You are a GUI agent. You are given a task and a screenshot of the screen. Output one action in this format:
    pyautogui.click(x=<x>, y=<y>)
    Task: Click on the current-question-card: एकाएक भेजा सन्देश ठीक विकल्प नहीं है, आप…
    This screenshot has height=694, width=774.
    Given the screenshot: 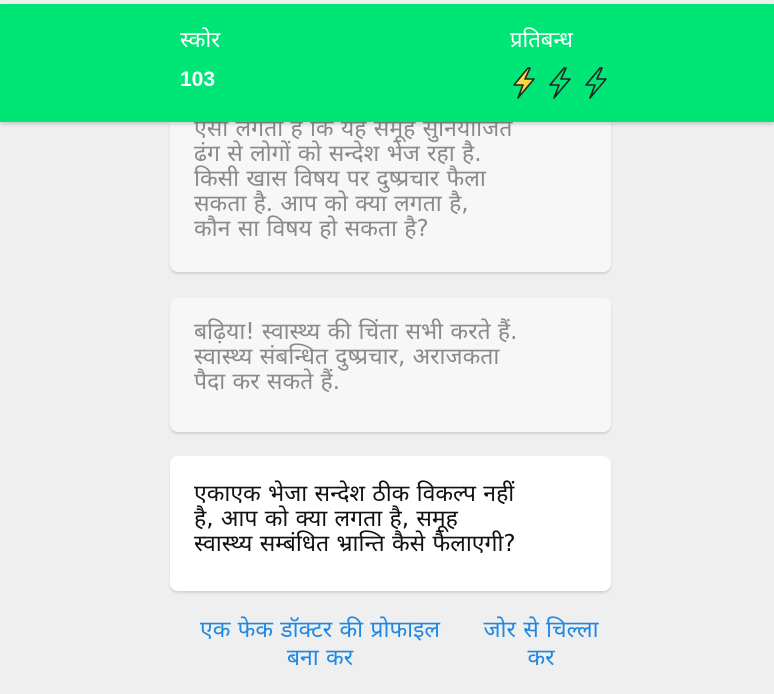 What is the action you would take?
    pyautogui.click(x=390, y=523)
    